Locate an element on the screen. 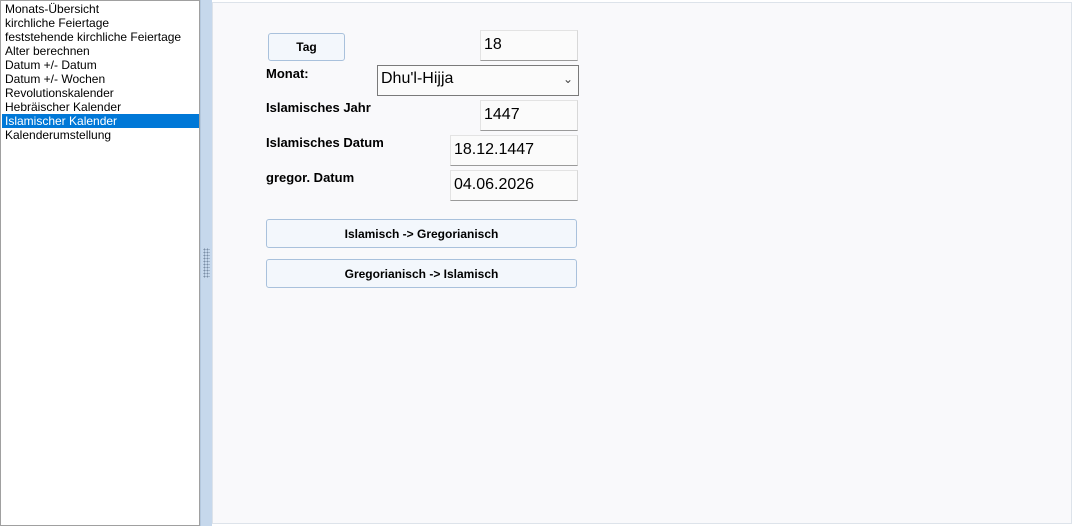 The height and width of the screenshot is (526, 1074). islamisches-jahr-field: 1447 is located at coordinates (529, 115).